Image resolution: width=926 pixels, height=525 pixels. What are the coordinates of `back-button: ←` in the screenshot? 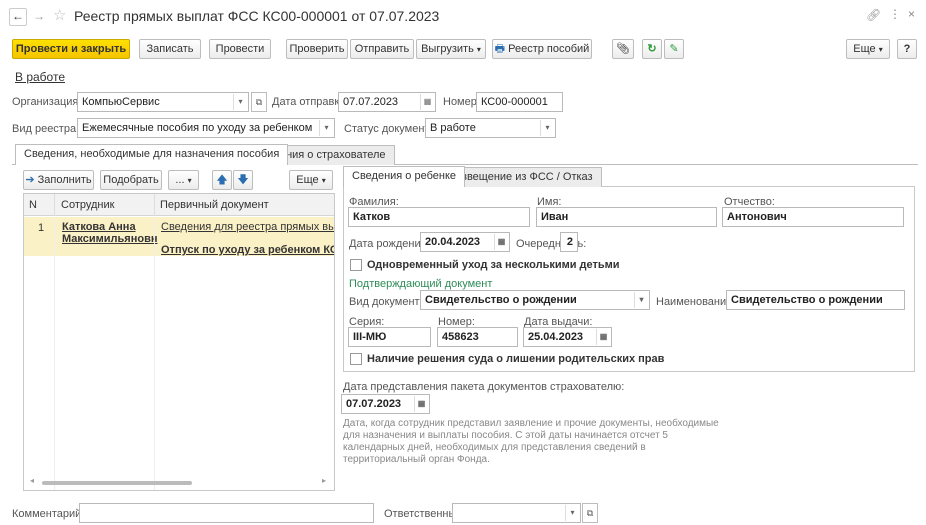 It's located at (18, 17).